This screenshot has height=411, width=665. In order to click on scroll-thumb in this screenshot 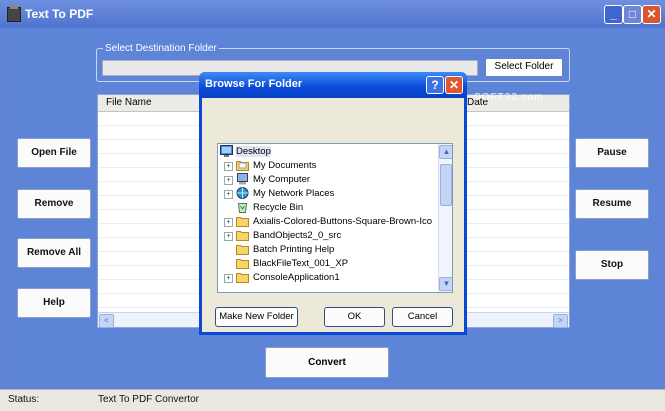, I will do `click(446, 185)`.